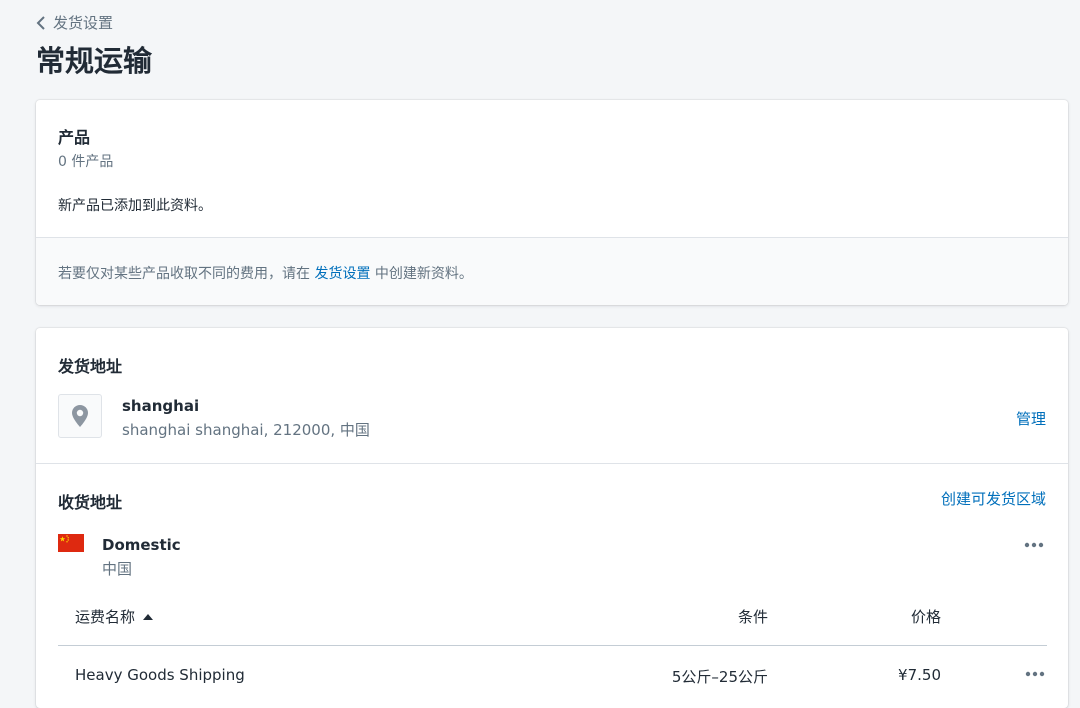 The image size is (1080, 708). Describe the element at coordinates (135, 206) in the screenshot. I see `products-info-text: 新产品已添加到此资料。` at that location.